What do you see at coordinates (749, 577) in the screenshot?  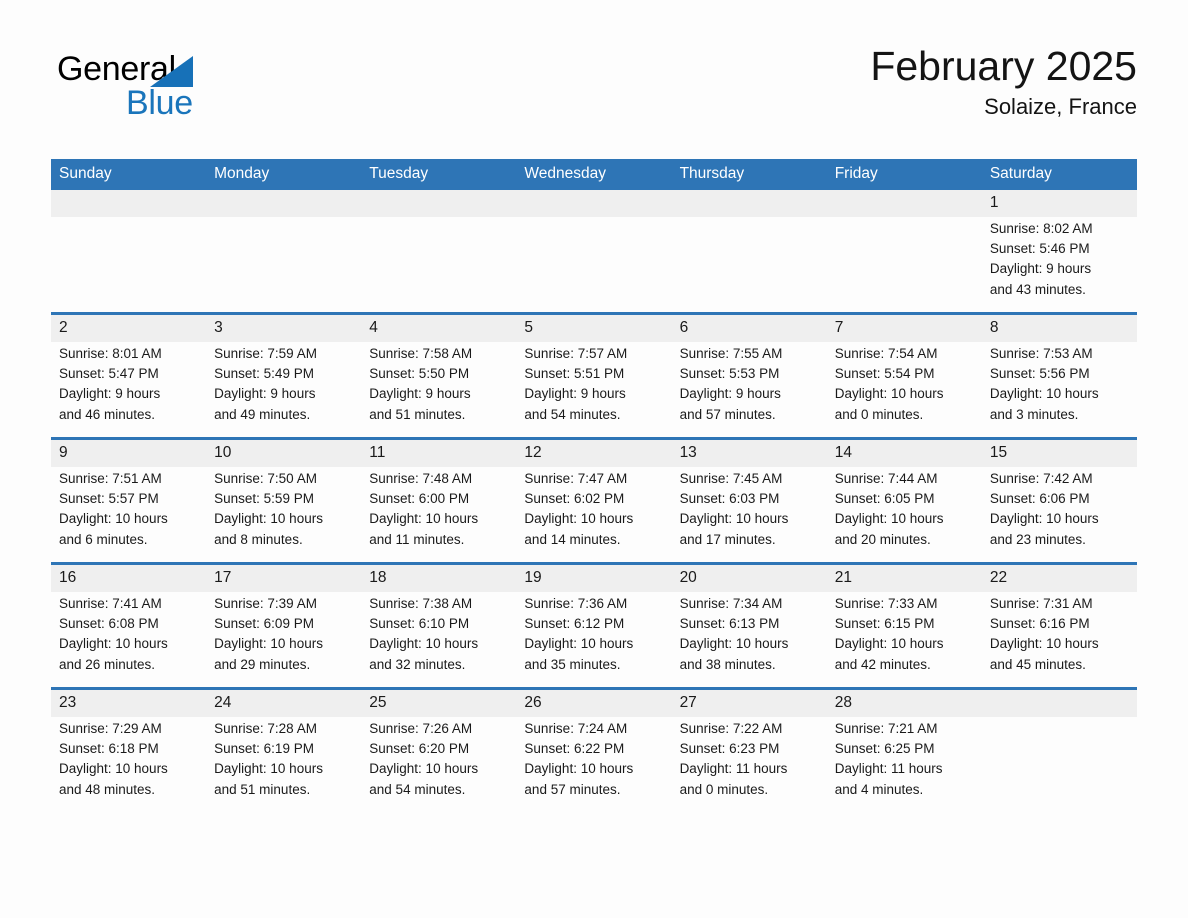 I see `day-number: 20` at bounding box center [749, 577].